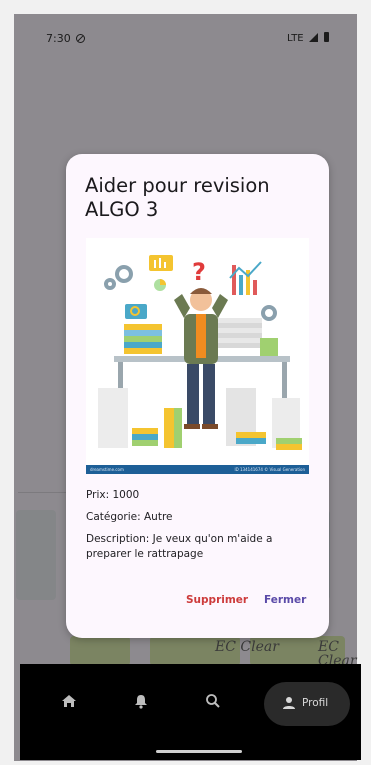 The height and width of the screenshot is (765, 371). I want to click on nav-profil-button: Profil, so click(307, 704).